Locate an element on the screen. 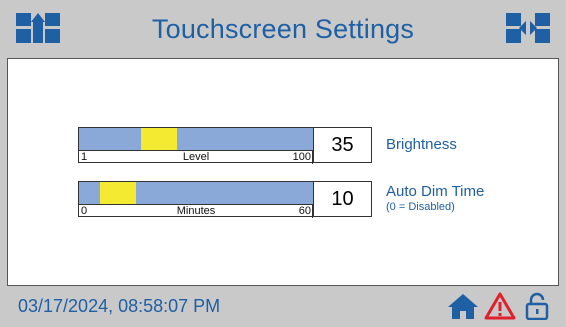  home-icon is located at coordinates (463, 306).